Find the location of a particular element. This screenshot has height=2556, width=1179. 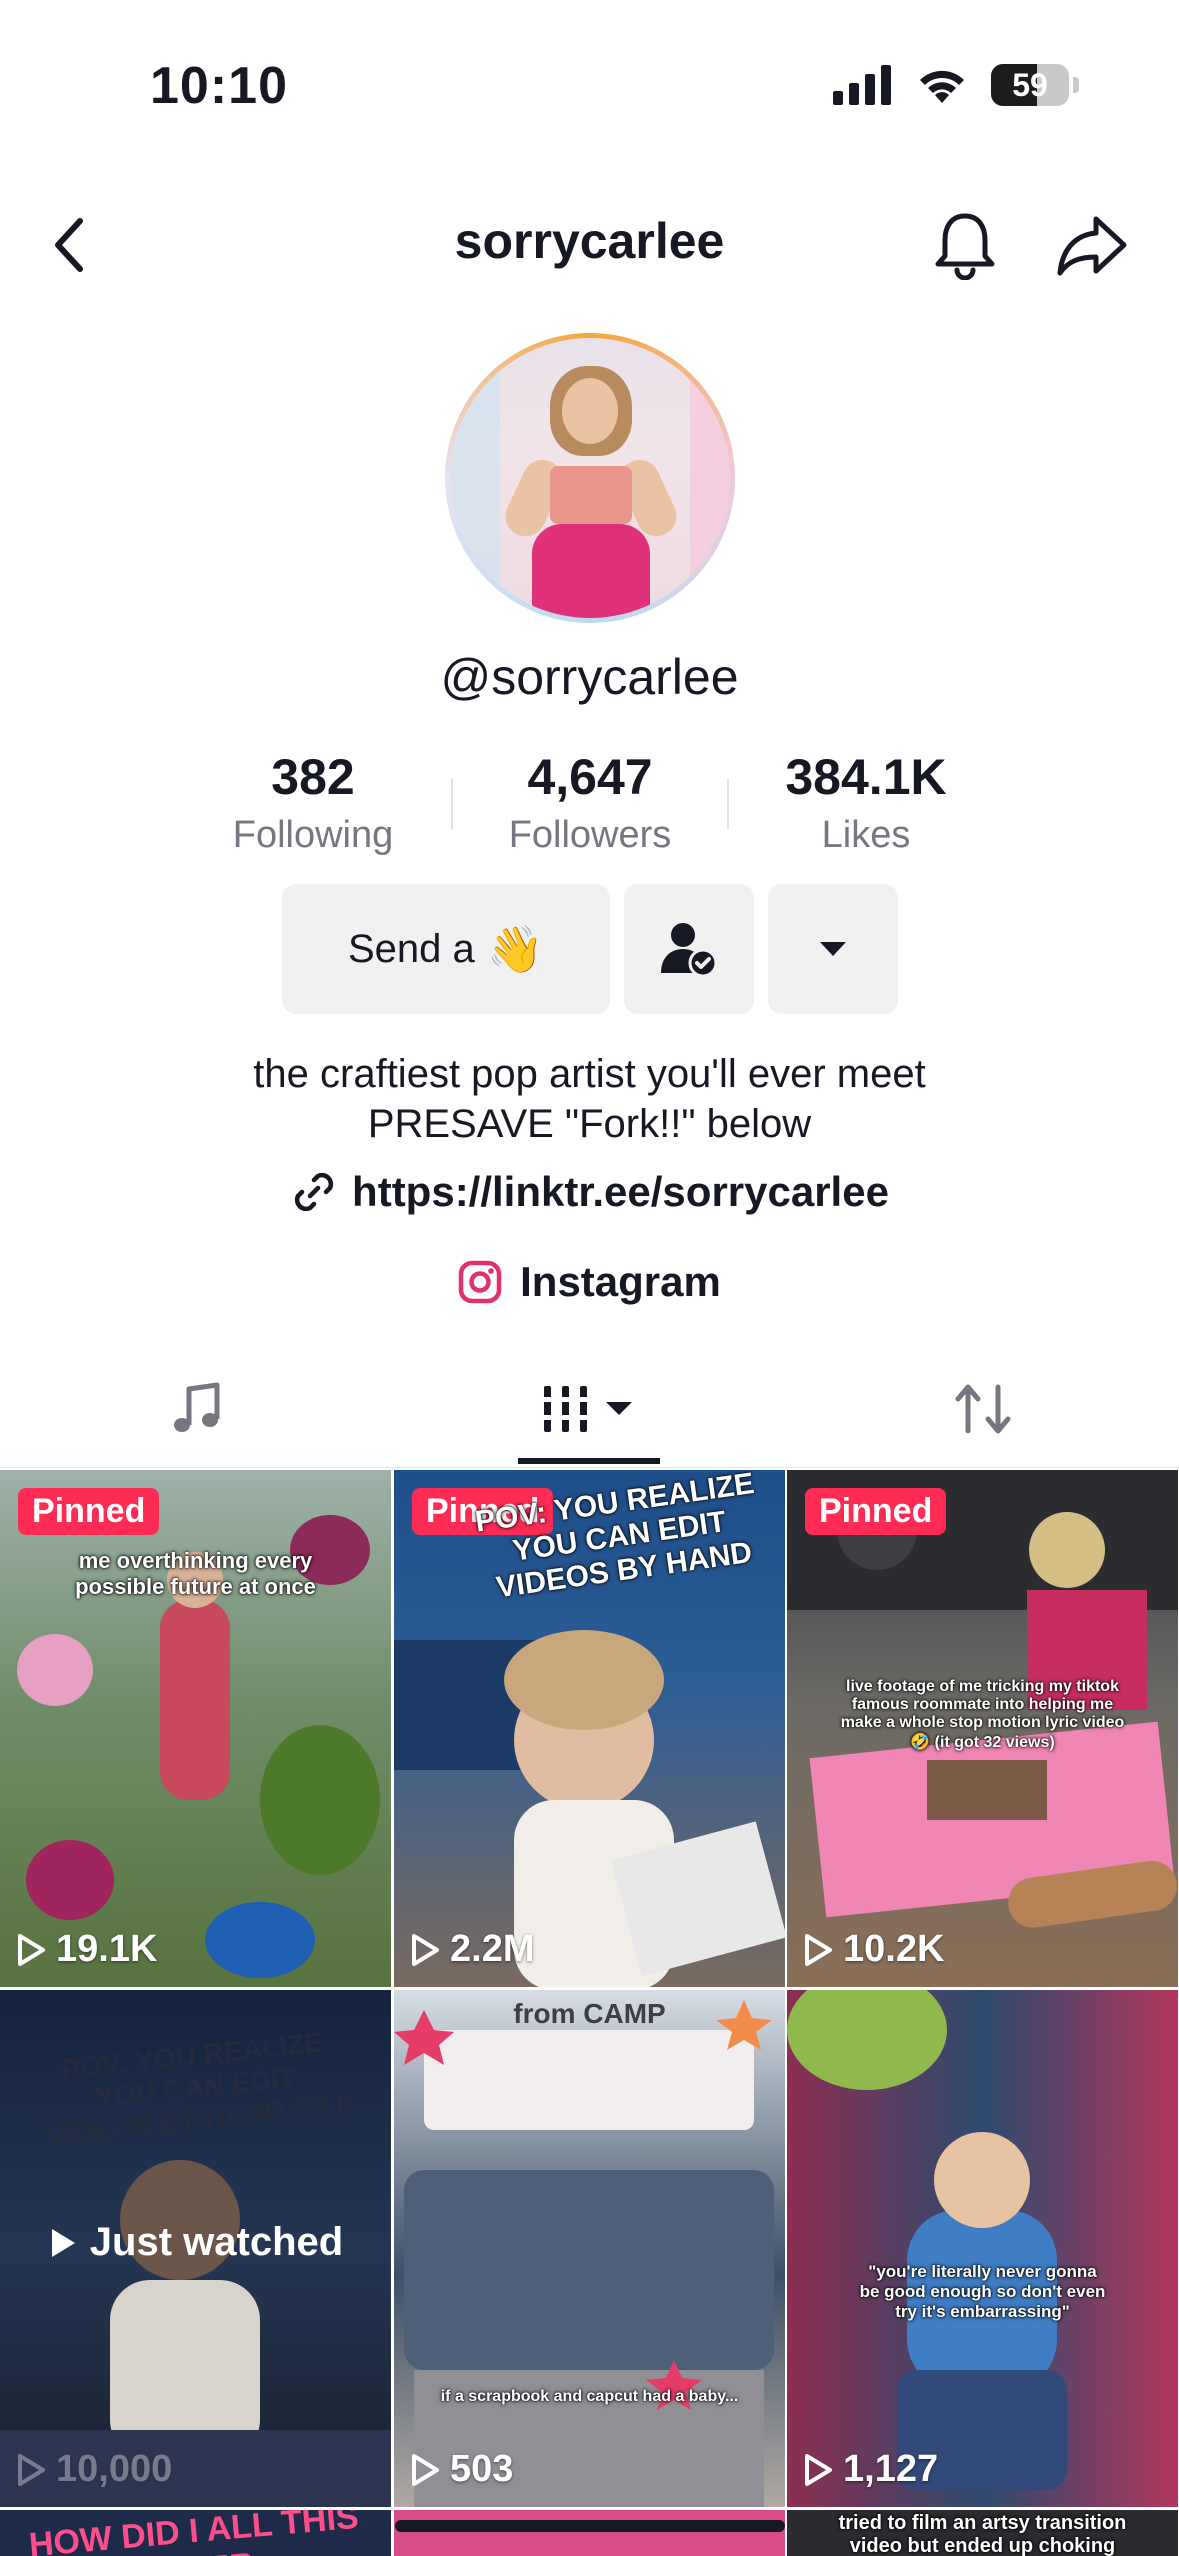

just-watched-label: Just watched is located at coordinates (195, 2242).